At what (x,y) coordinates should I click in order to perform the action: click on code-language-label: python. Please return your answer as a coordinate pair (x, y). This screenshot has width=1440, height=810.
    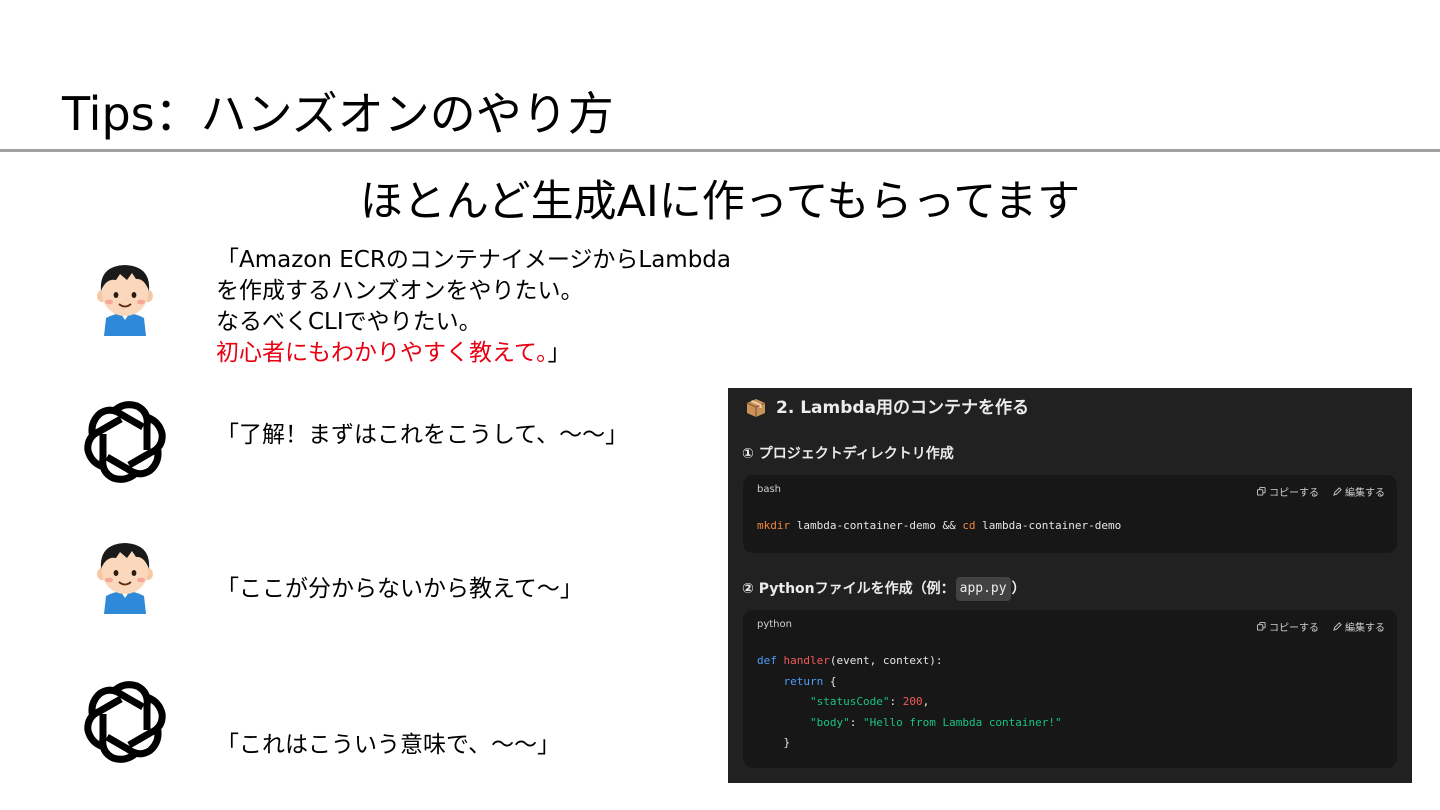
    Looking at the image, I should click on (774, 624).